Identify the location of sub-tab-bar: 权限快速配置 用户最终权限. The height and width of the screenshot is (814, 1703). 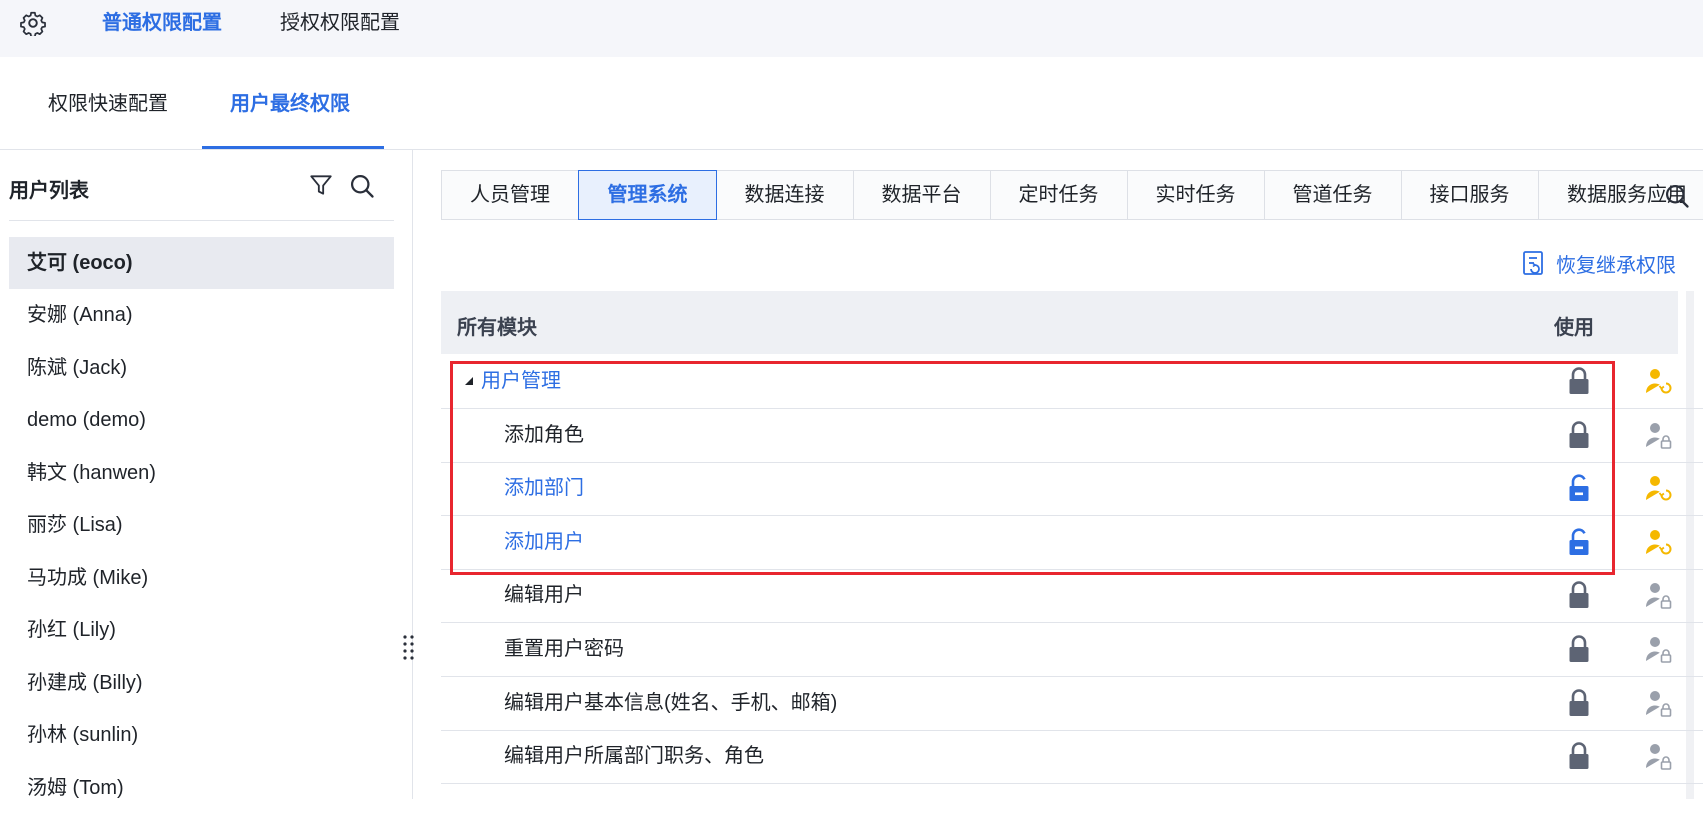
(851, 103).